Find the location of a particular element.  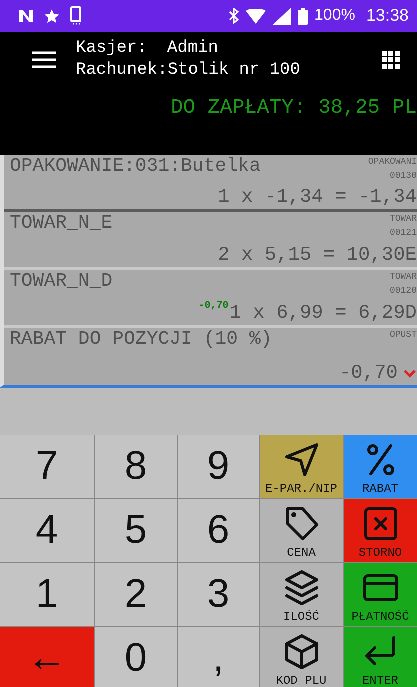

keypad-key: 6 is located at coordinates (218, 530).